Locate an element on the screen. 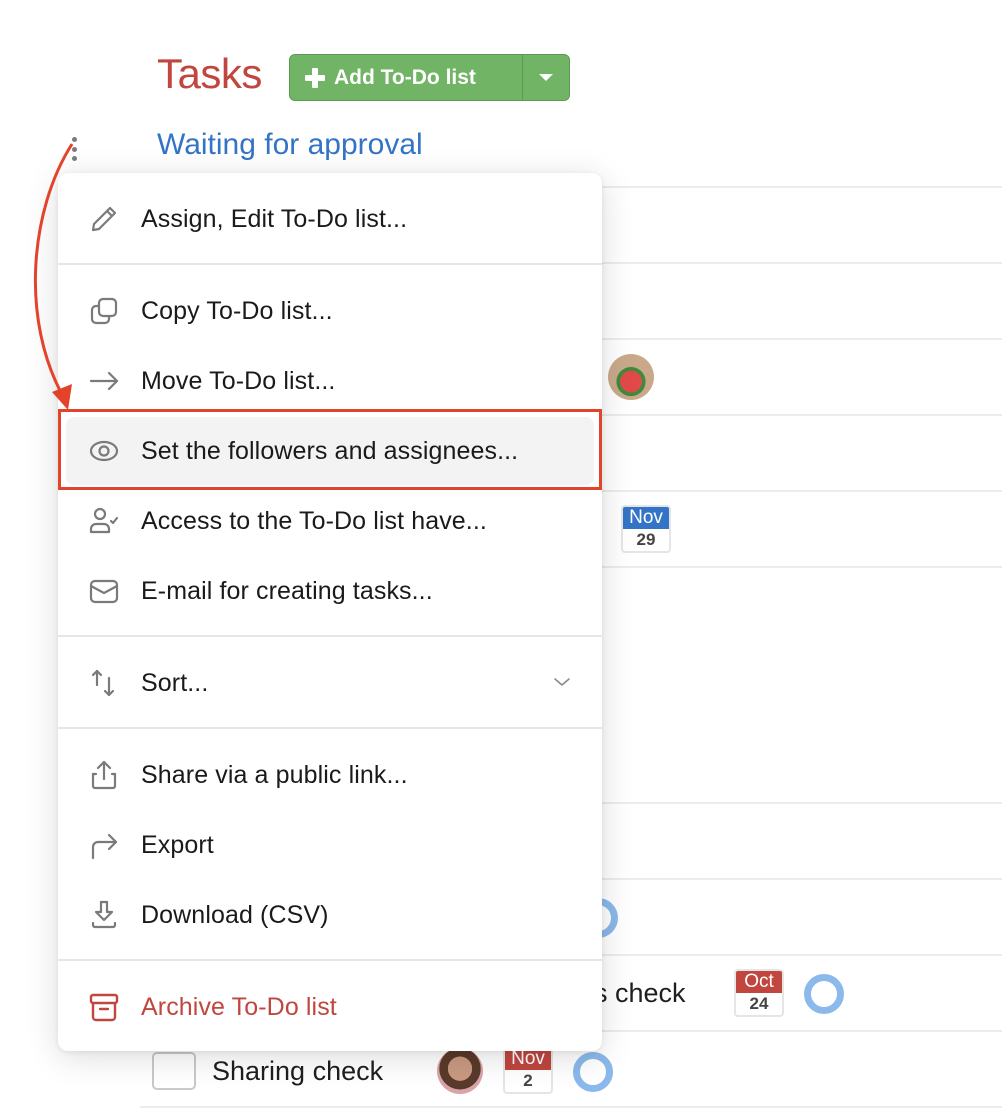  todo-list-title: Waiting for approval is located at coordinates (290, 145).